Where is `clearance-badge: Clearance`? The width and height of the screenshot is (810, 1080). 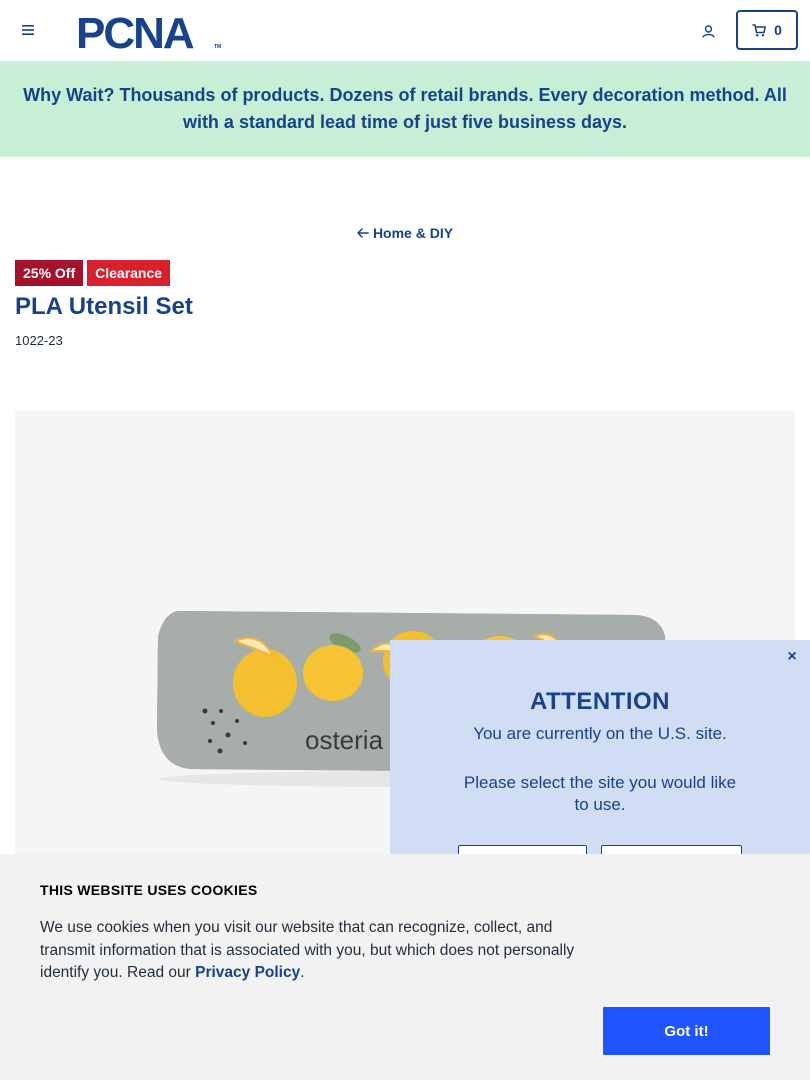 clearance-badge: Clearance is located at coordinates (129, 273).